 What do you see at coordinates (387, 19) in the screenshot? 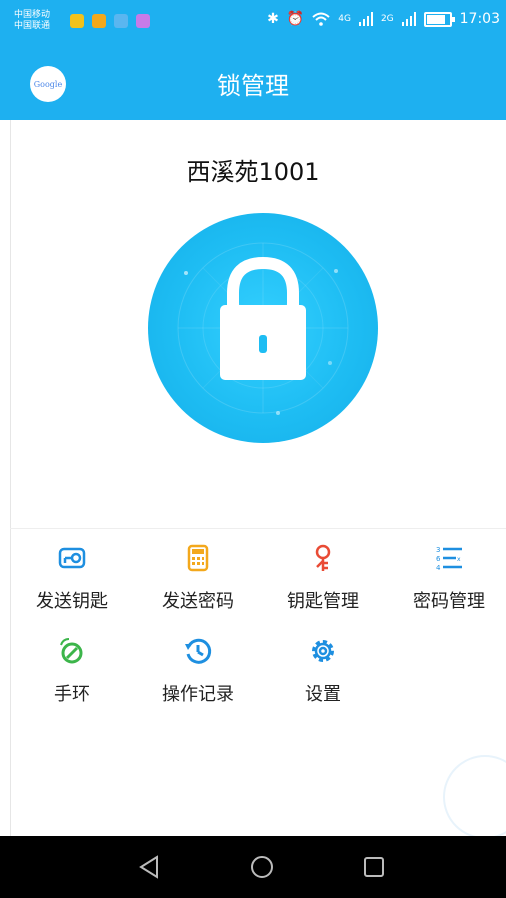
I see `network-2g-label: 2G` at bounding box center [387, 19].